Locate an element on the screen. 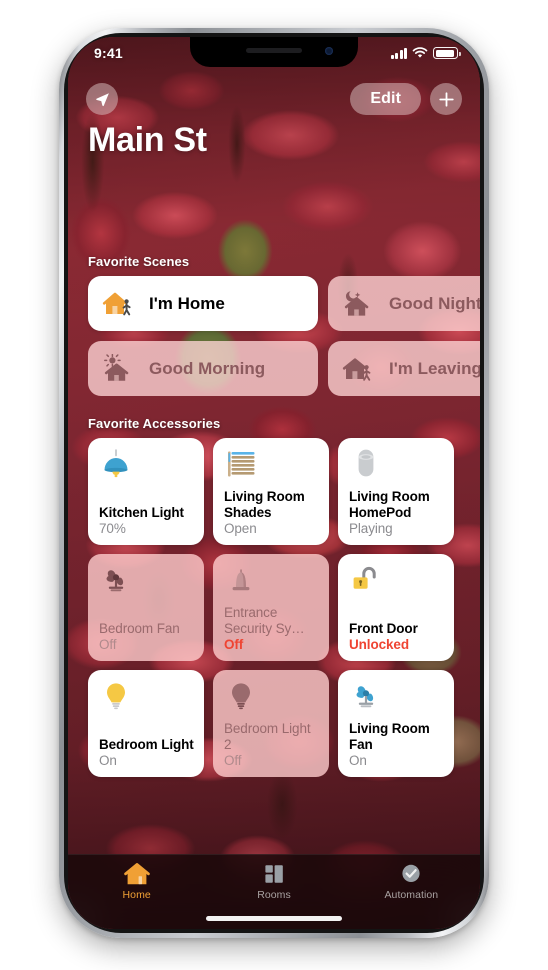  add-button is located at coordinates (446, 99).